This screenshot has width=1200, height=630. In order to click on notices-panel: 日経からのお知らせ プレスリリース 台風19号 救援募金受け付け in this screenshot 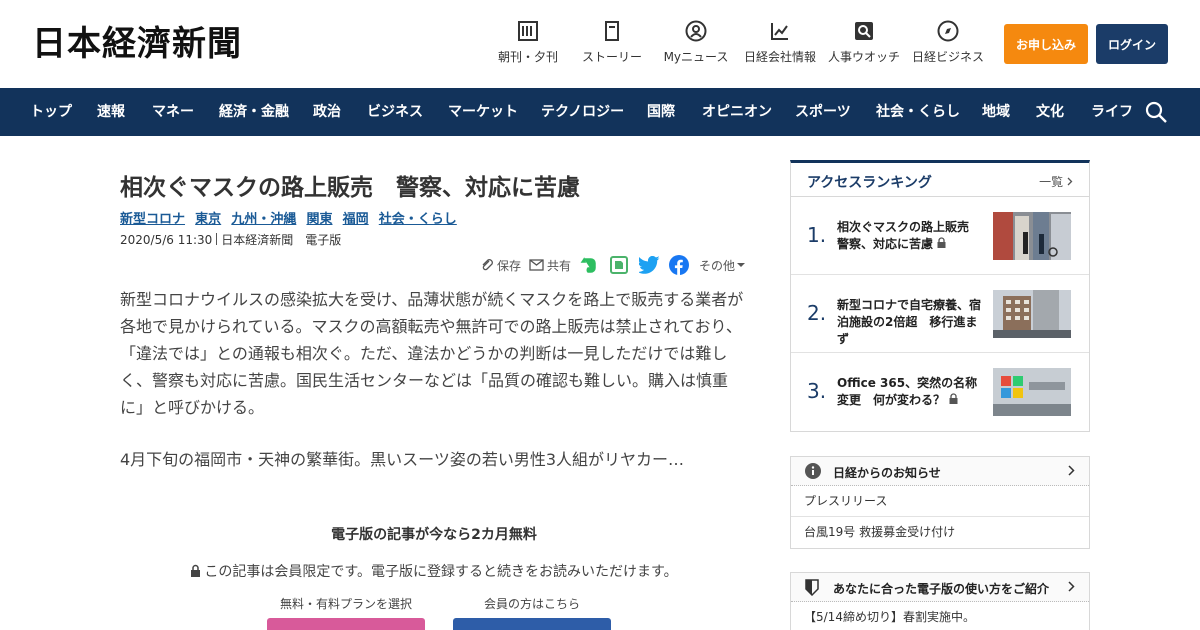, I will do `click(940, 502)`.